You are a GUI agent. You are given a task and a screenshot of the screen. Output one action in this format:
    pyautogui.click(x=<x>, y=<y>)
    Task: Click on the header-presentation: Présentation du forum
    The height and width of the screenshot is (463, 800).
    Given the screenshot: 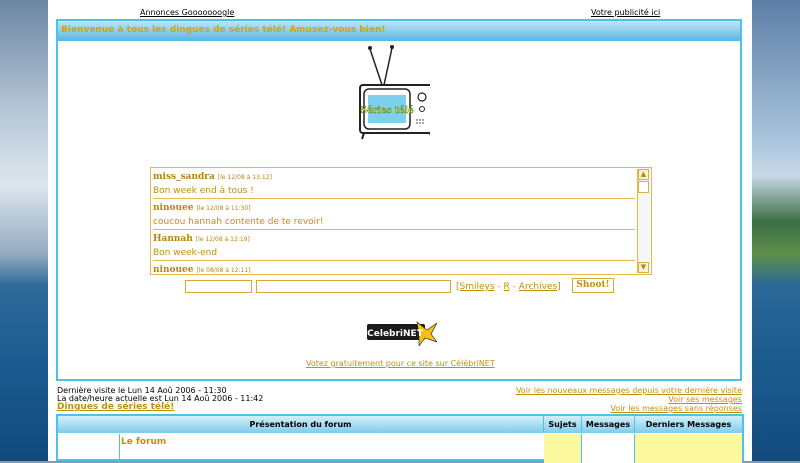 What is the action you would take?
    pyautogui.click(x=301, y=424)
    